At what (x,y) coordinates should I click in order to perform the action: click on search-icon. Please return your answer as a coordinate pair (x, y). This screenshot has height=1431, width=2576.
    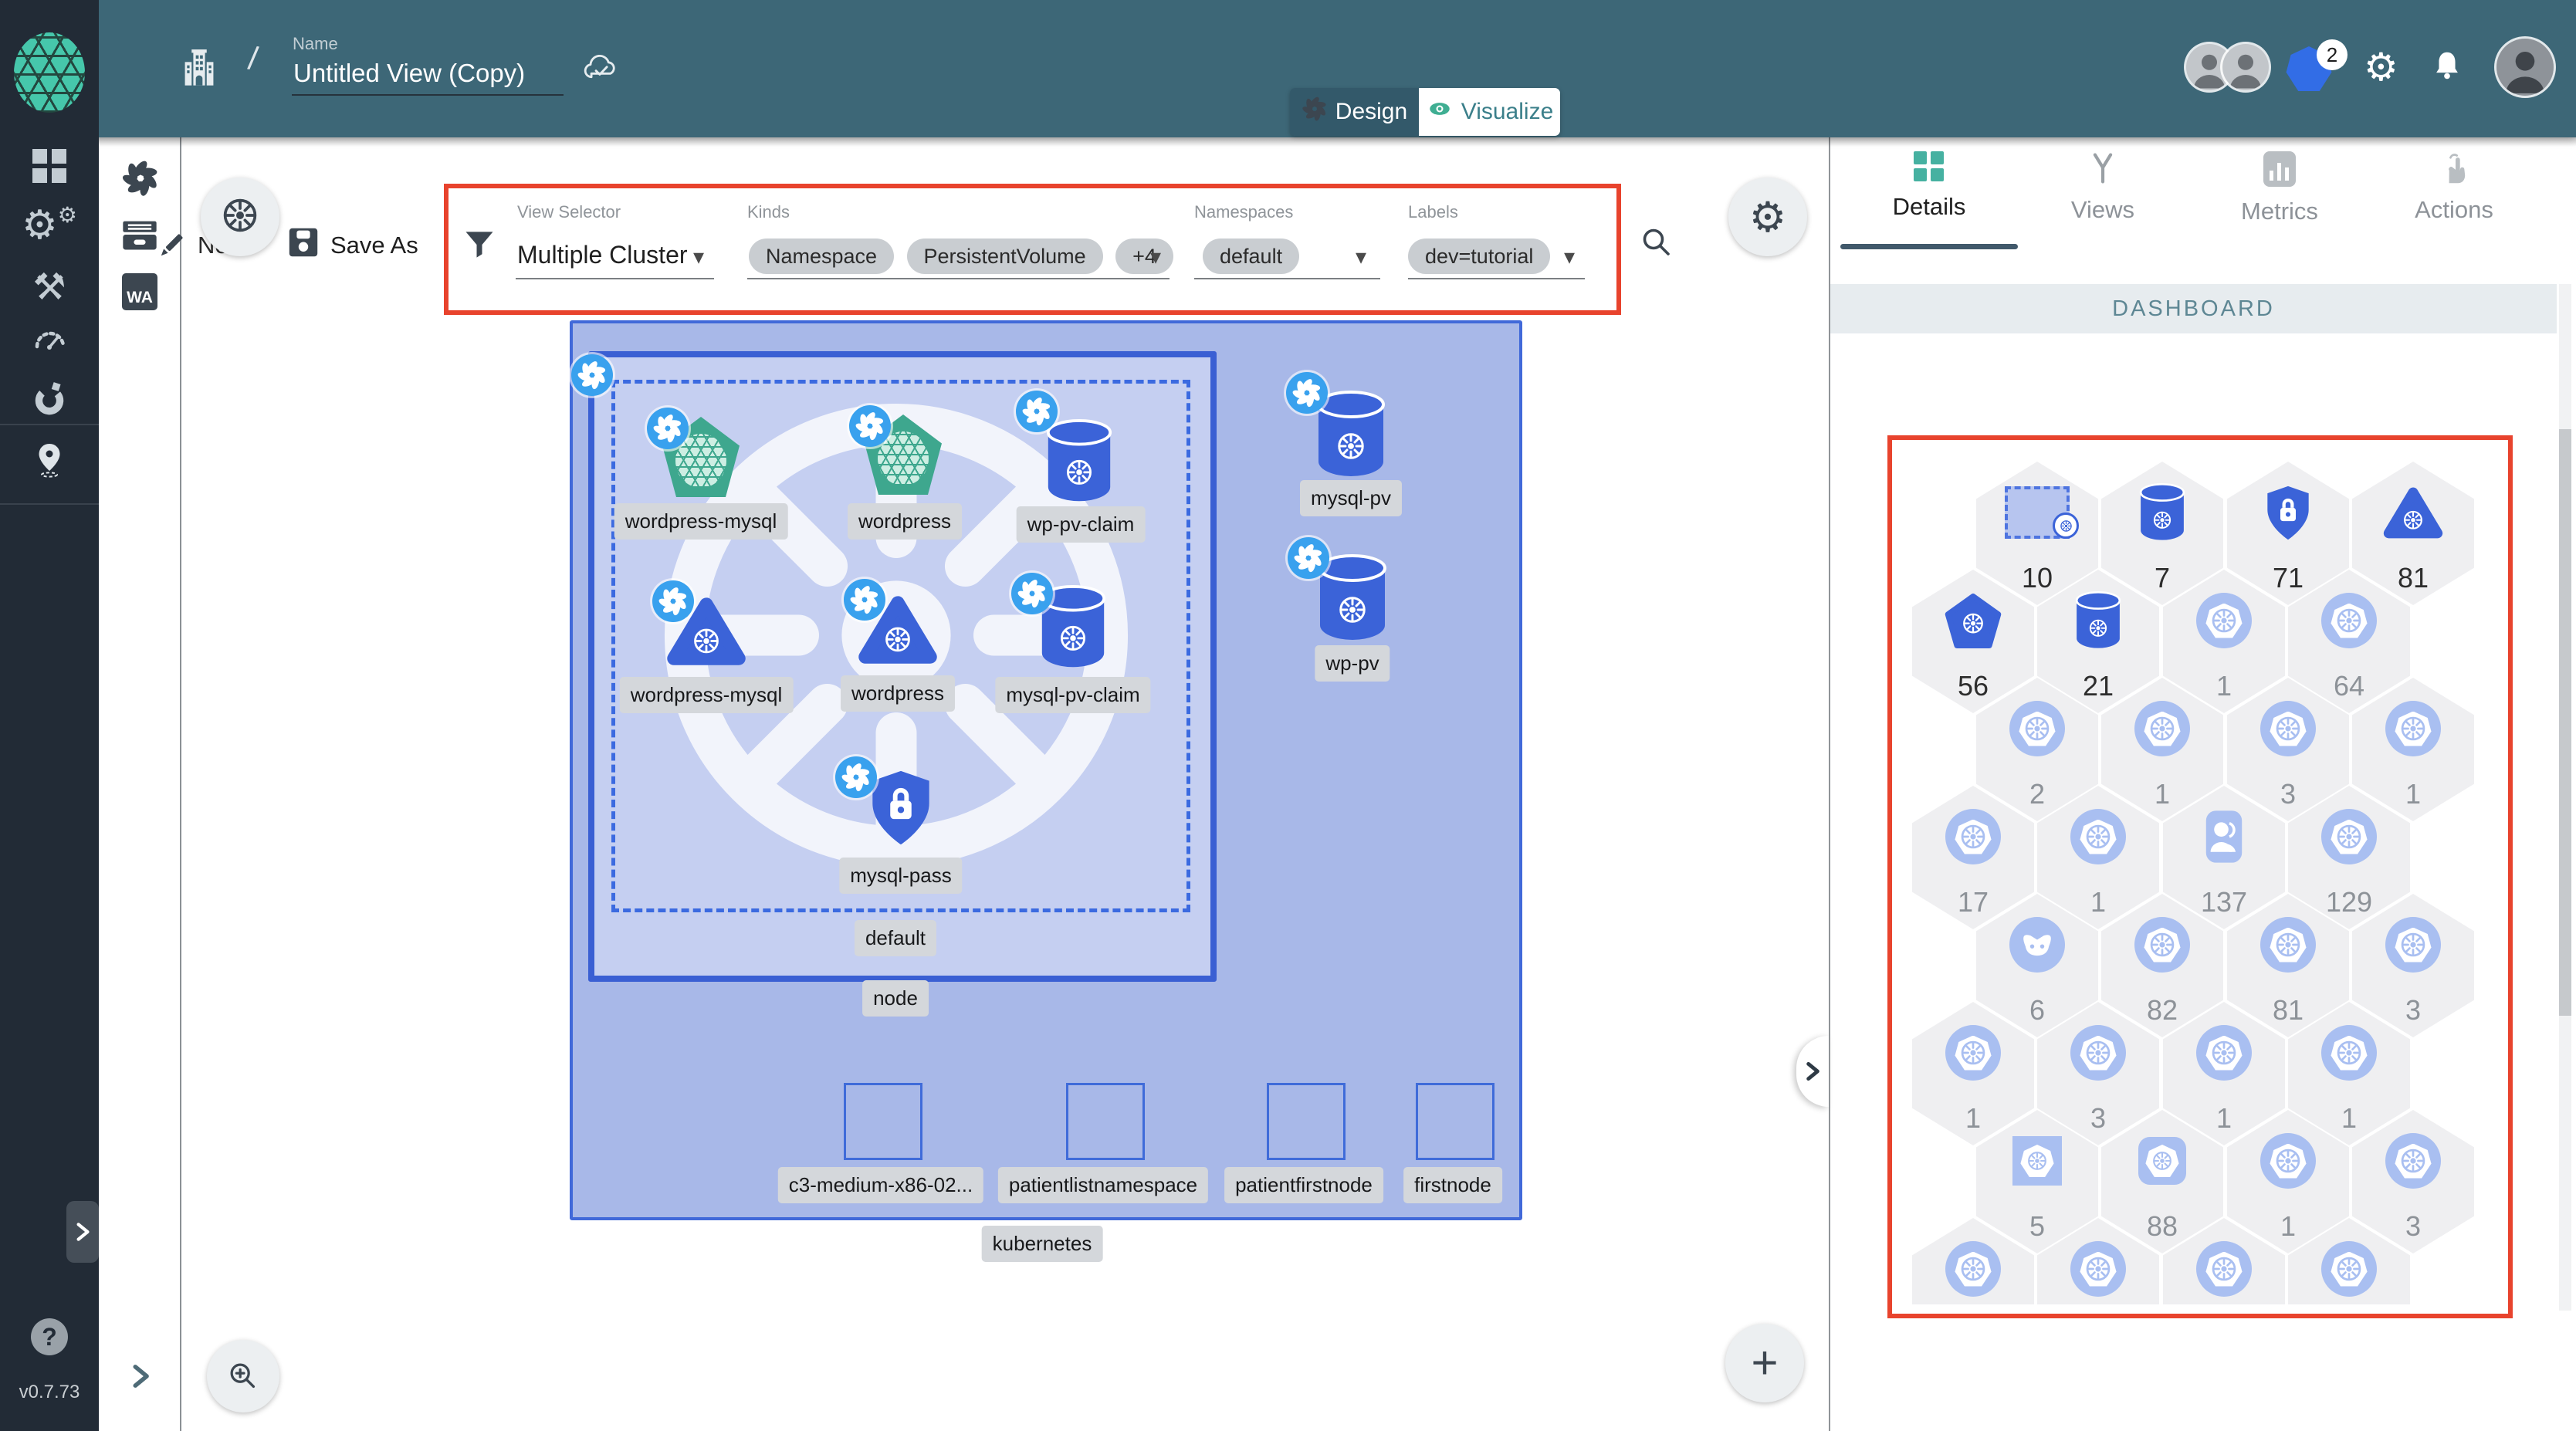
    Looking at the image, I should click on (1657, 244).